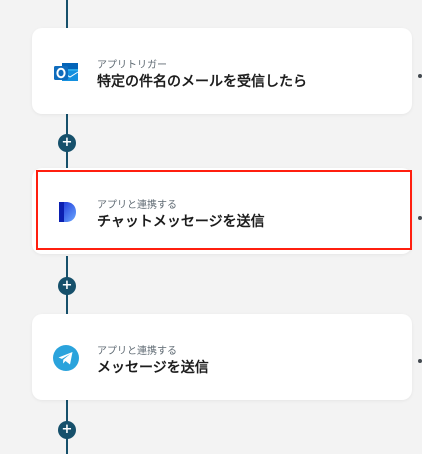  Describe the element at coordinates (202, 82) in the screenshot. I see `step-title: 特定の件名のメールを受信したら` at that location.